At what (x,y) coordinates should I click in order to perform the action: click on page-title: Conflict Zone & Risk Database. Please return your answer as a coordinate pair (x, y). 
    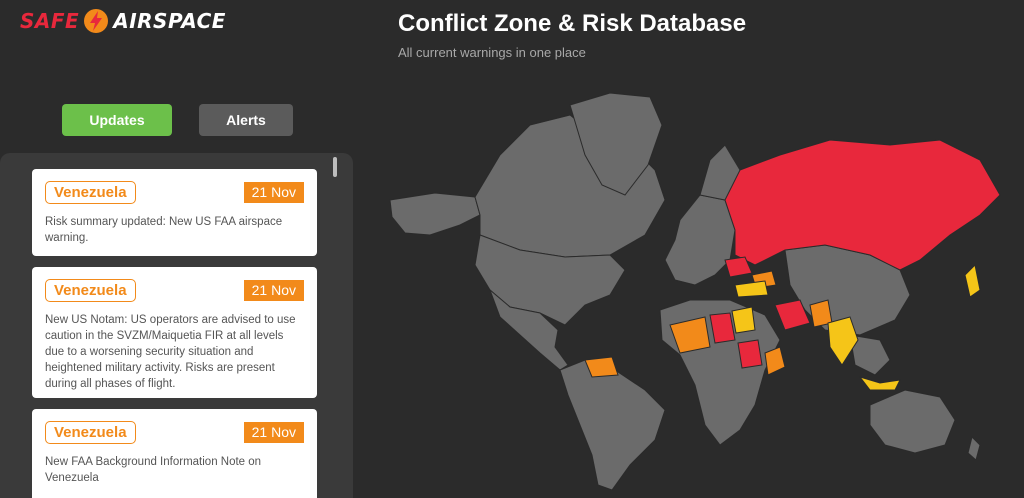
    Looking at the image, I should click on (572, 23).